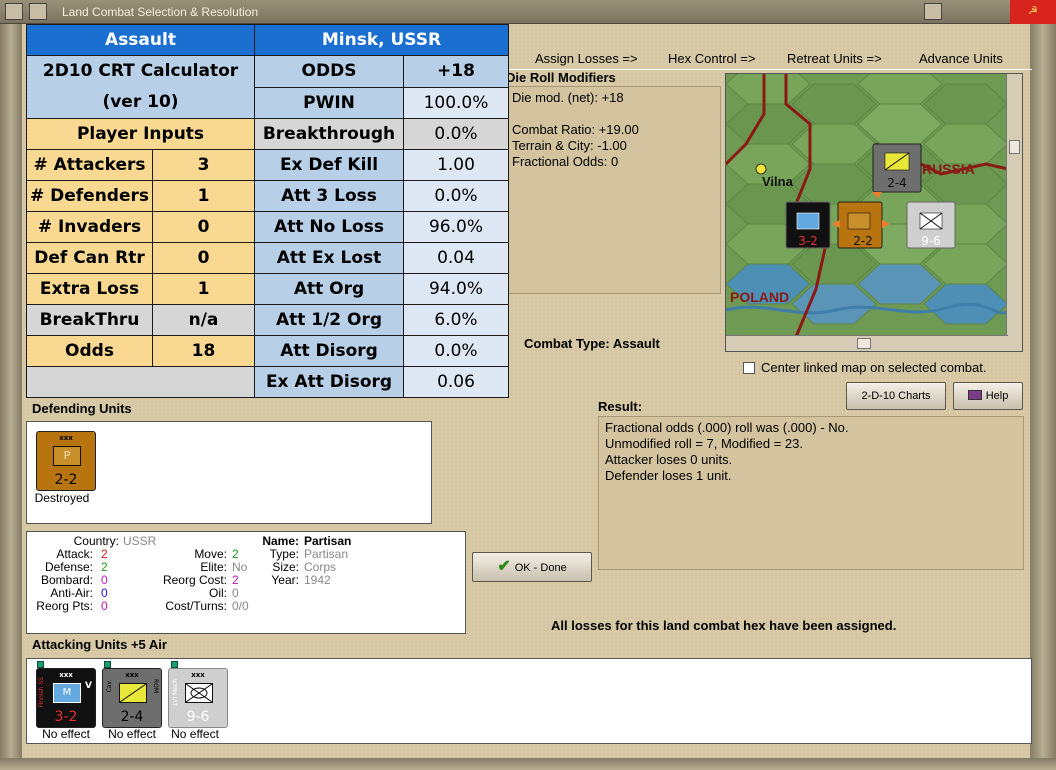  What do you see at coordinates (329, 165) in the screenshot?
I see `crt-result-label: Ex Def Kill` at bounding box center [329, 165].